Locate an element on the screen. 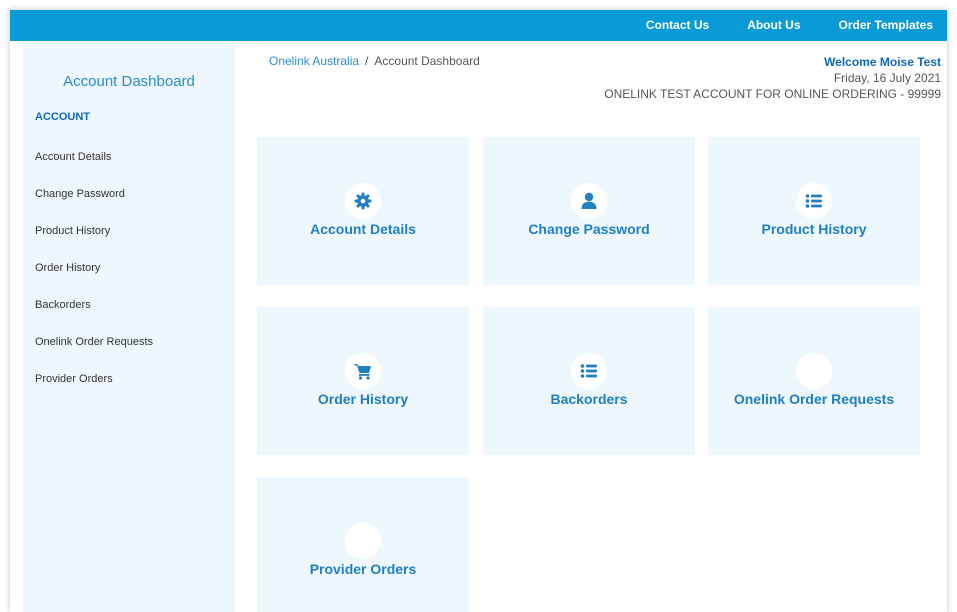 The image size is (957, 612). tile-change-password: Change Password is located at coordinates (589, 211).